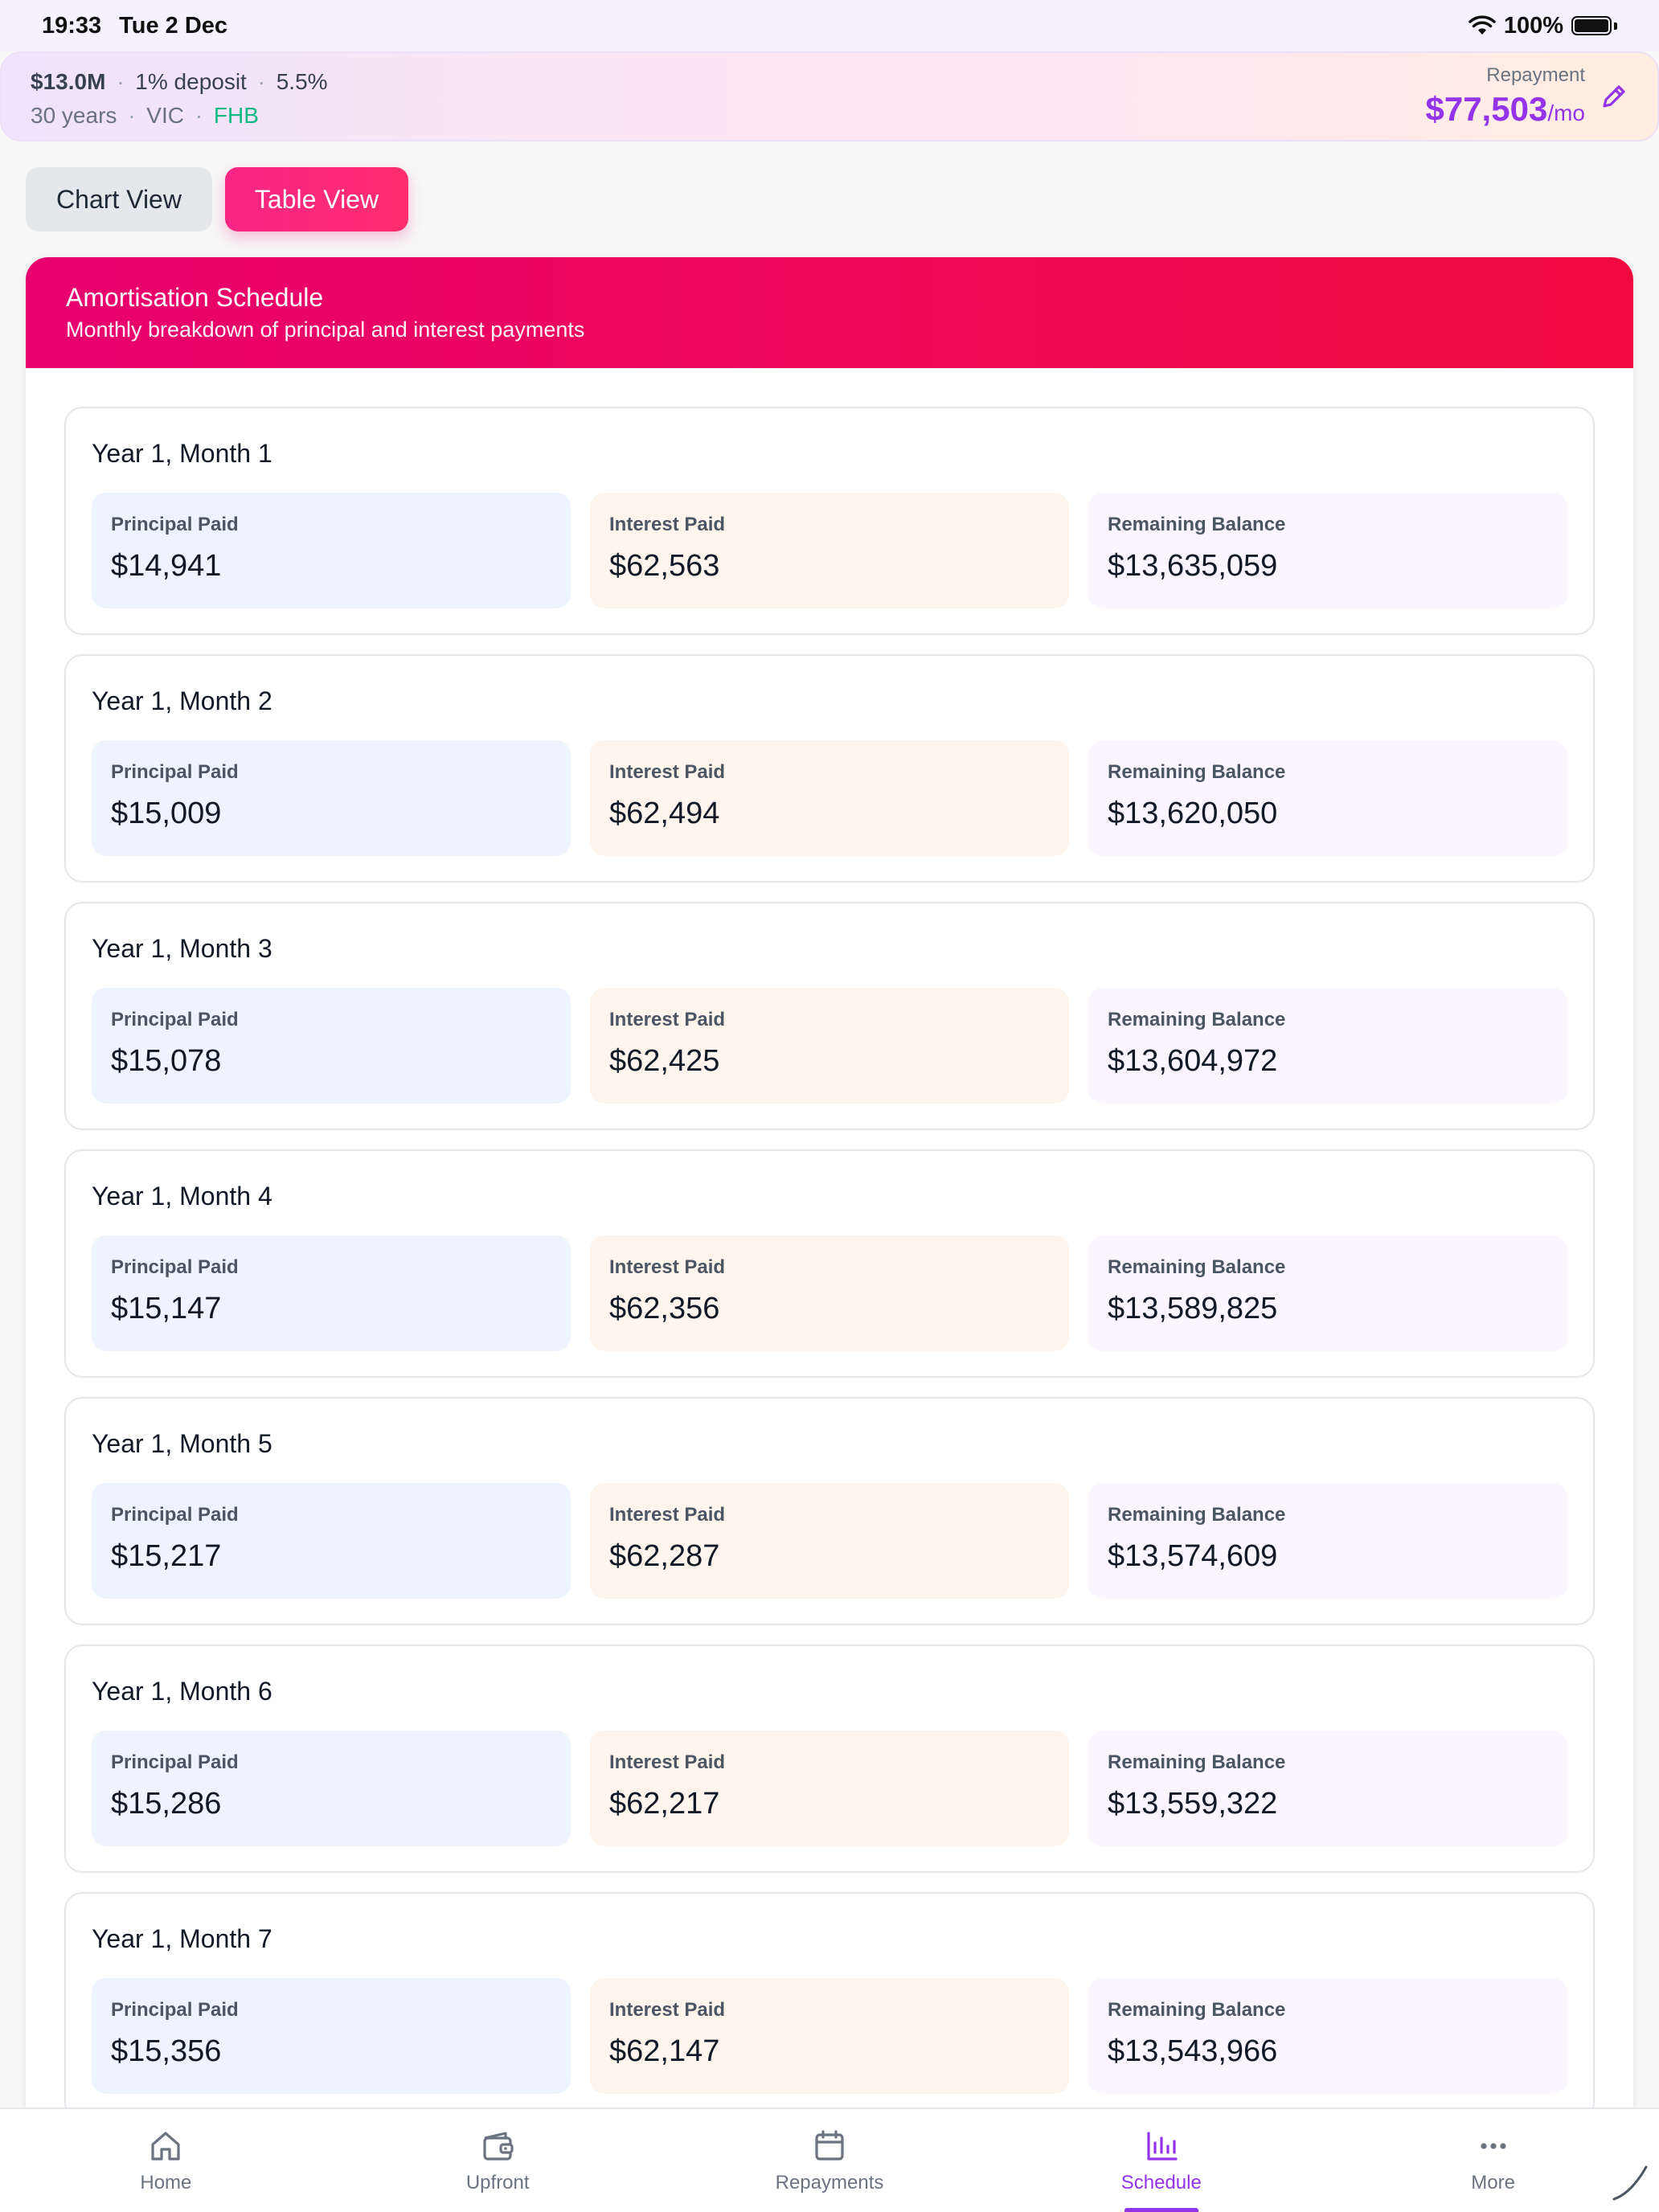 The width and height of the screenshot is (1659, 2212). I want to click on interest-paid-box: Interest Paid $62,147, so click(829, 2036).